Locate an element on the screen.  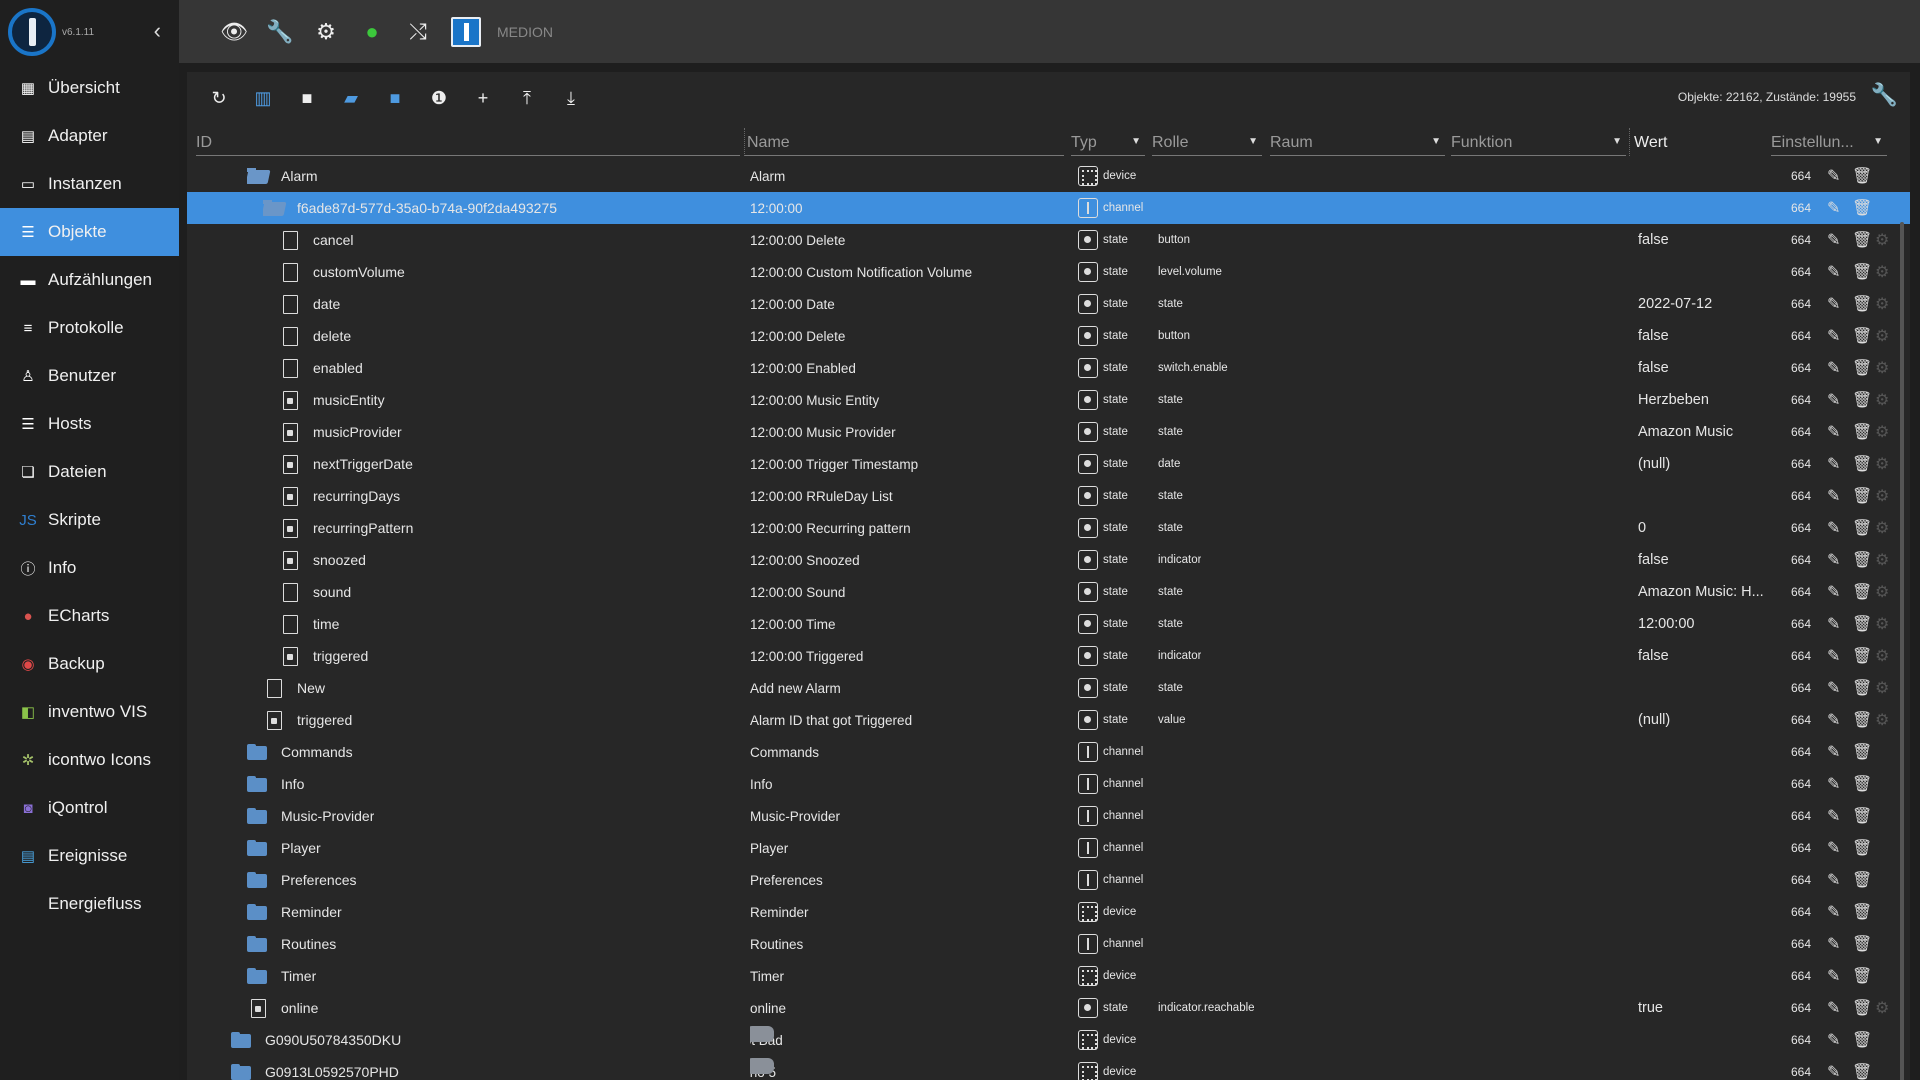
wrench-icon: 🔧 is located at coordinates (280, 32).